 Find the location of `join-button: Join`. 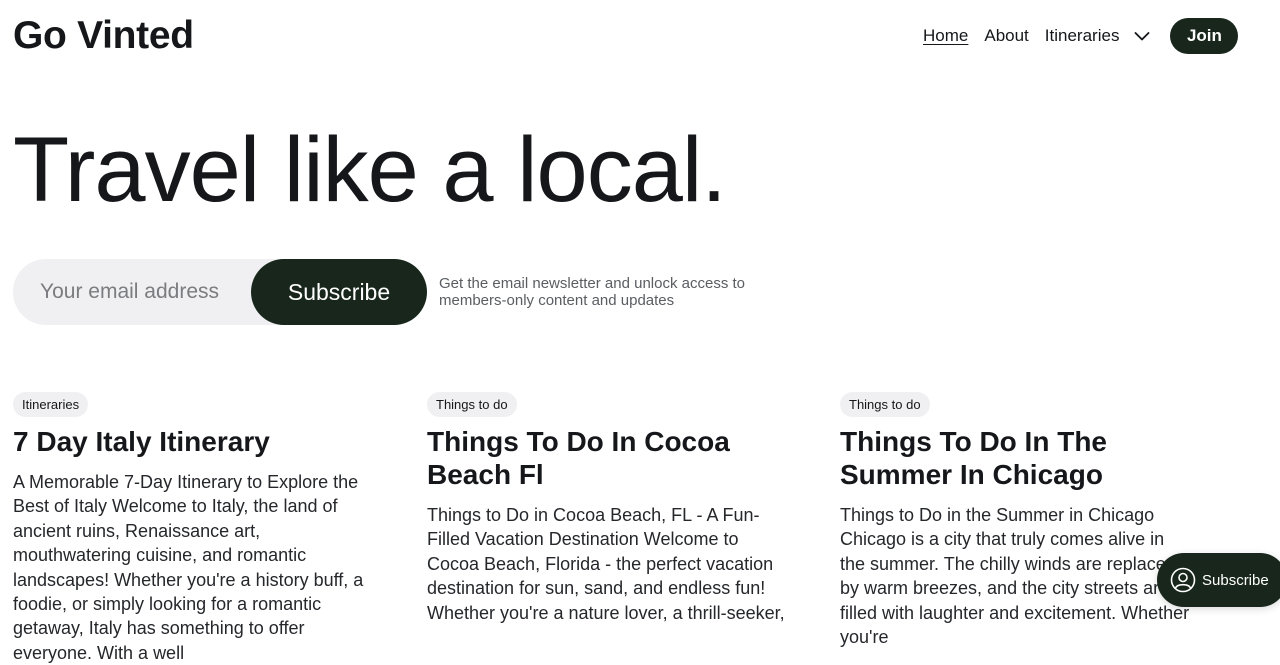

join-button: Join is located at coordinates (1204, 36).